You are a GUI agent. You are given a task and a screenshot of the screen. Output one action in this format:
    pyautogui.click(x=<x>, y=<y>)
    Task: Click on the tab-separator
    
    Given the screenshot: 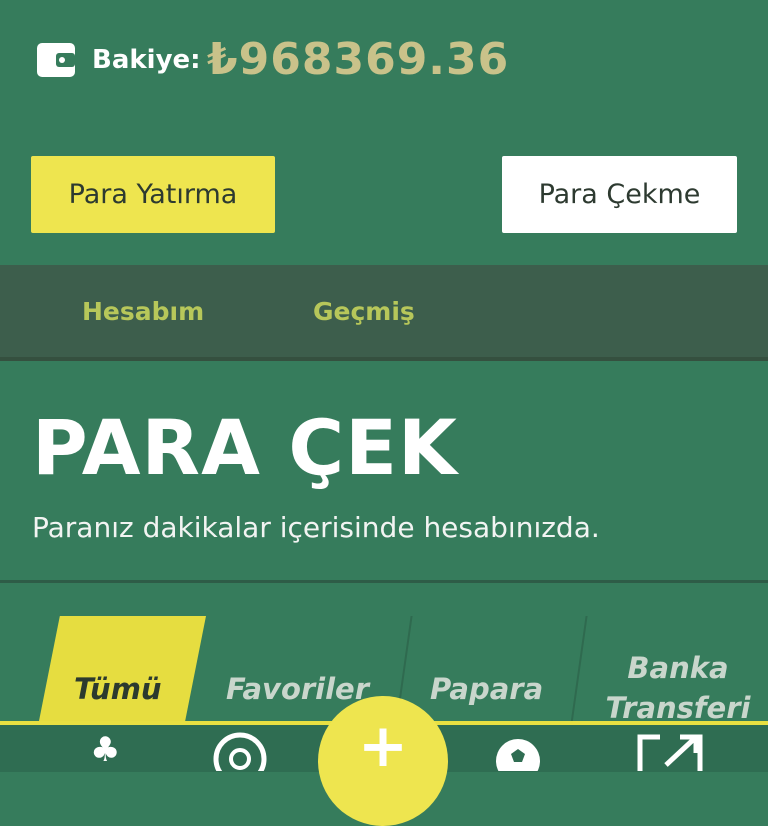 What is the action you would take?
    pyautogui.click(x=579, y=670)
    